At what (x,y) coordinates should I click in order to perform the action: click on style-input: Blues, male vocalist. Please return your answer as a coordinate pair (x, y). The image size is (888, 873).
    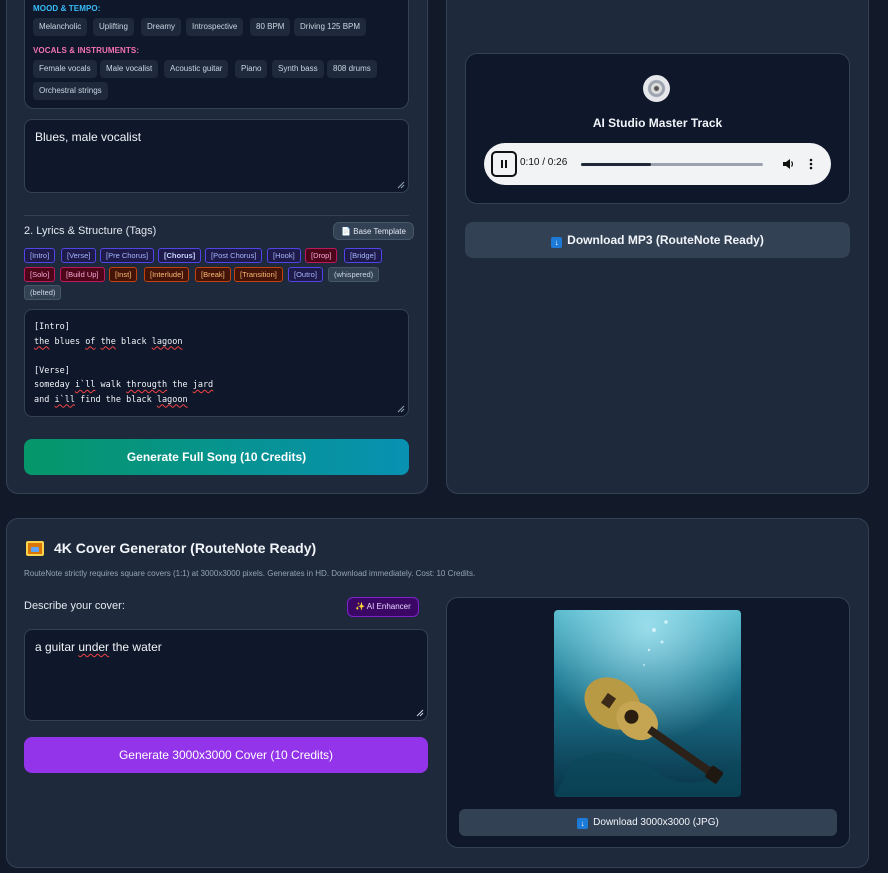
    Looking at the image, I should click on (216, 156).